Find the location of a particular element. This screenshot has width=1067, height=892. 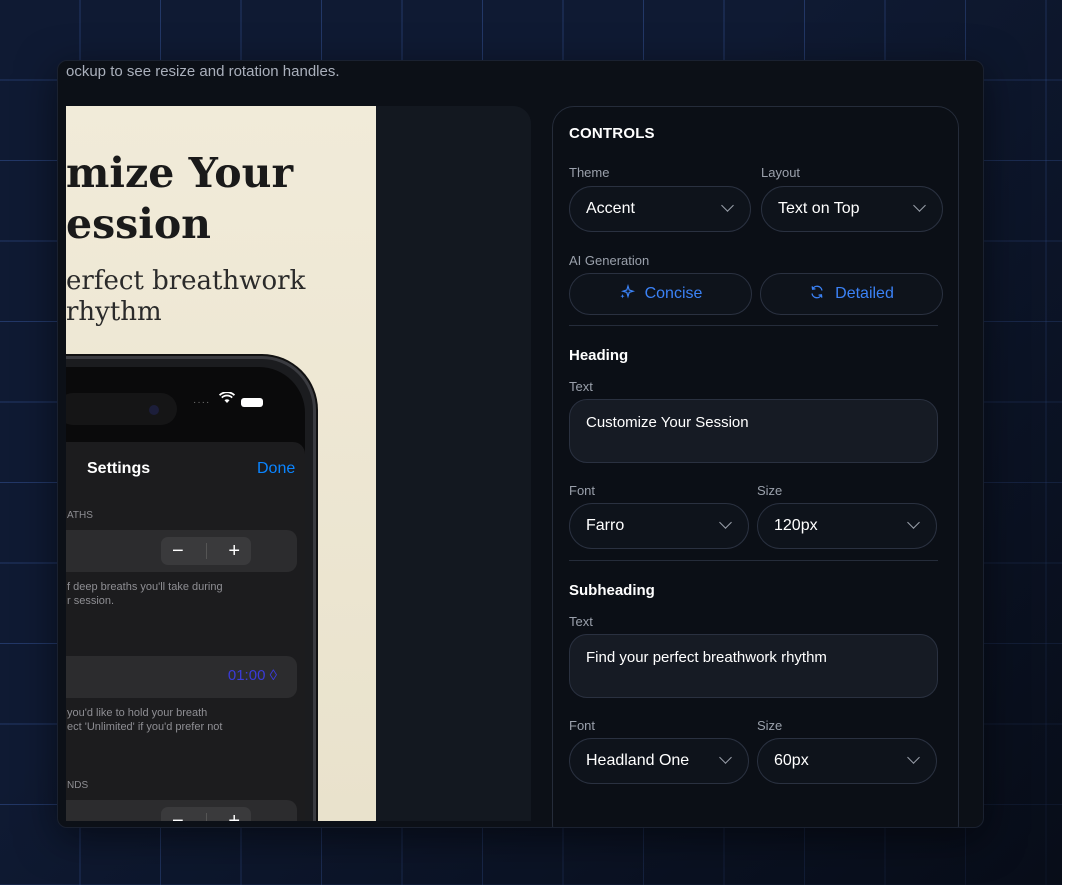

layout-select: Text on Top is located at coordinates (852, 209).